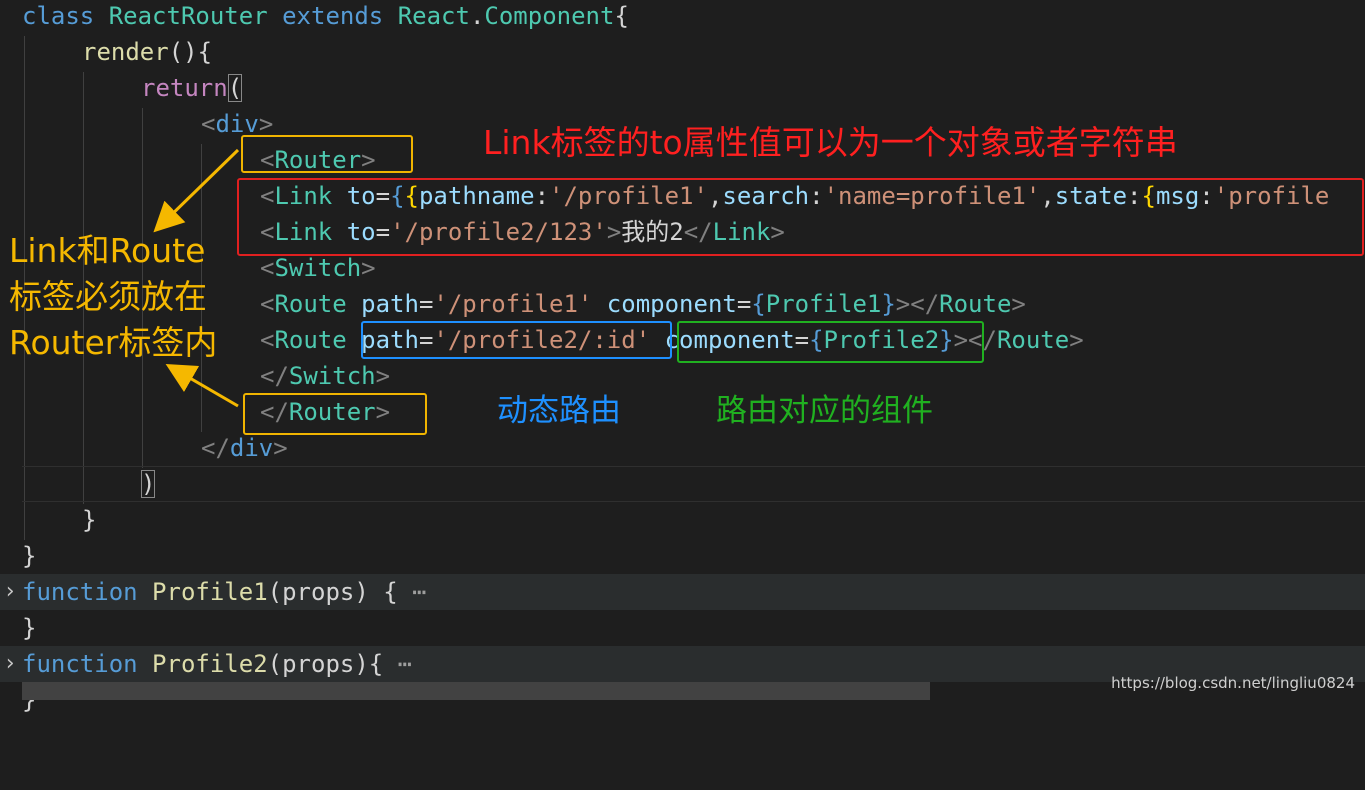 This screenshot has width=1365, height=790. I want to click on note-line: Router标签内, so click(113, 342).